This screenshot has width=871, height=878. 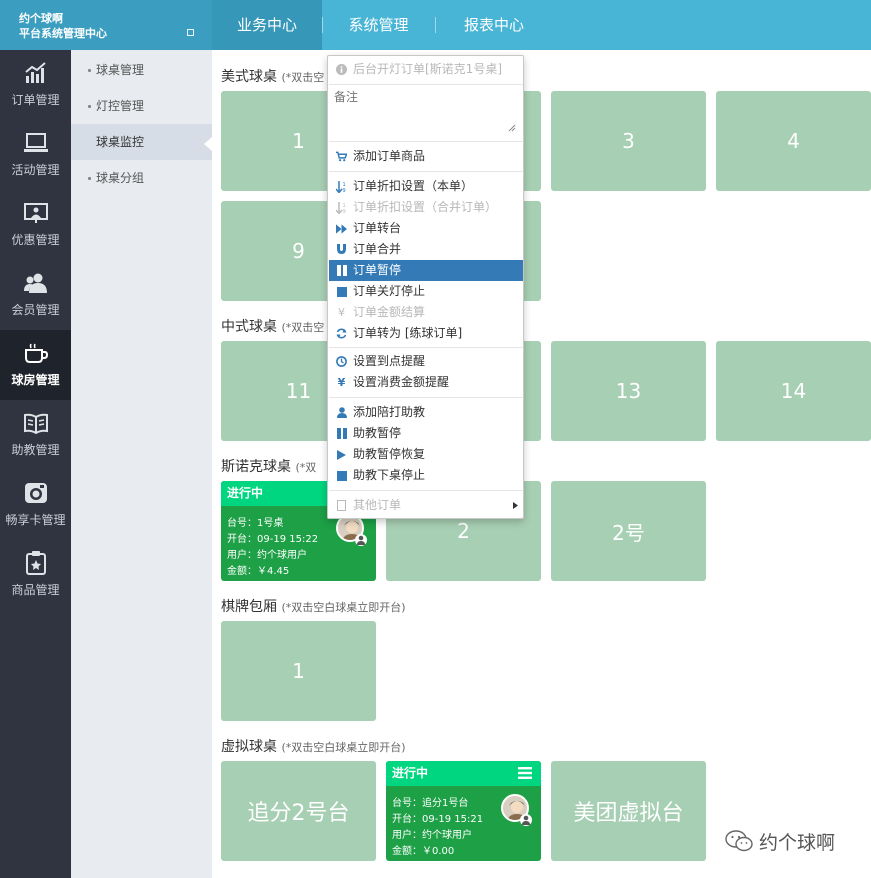 I want to click on menu-item-label: 订单转台, so click(x=377, y=228).